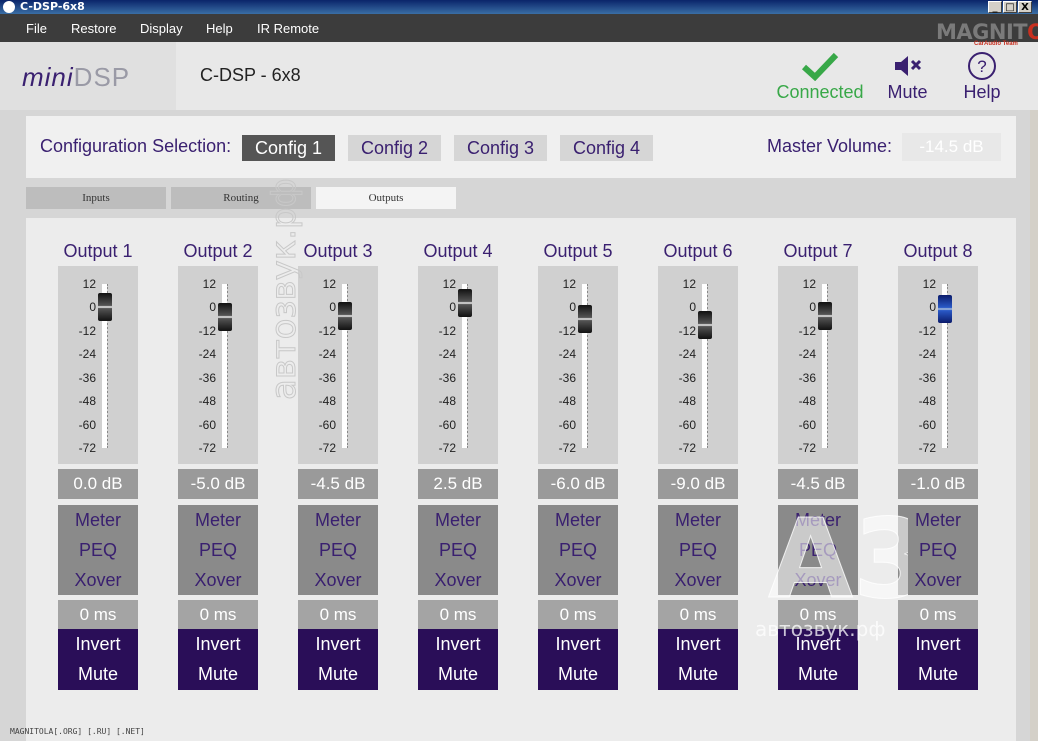 Image resolution: width=1038 pixels, height=741 pixels. Describe the element at coordinates (458, 484) in the screenshot. I see `gain-value-field: 2.5 dB` at that location.